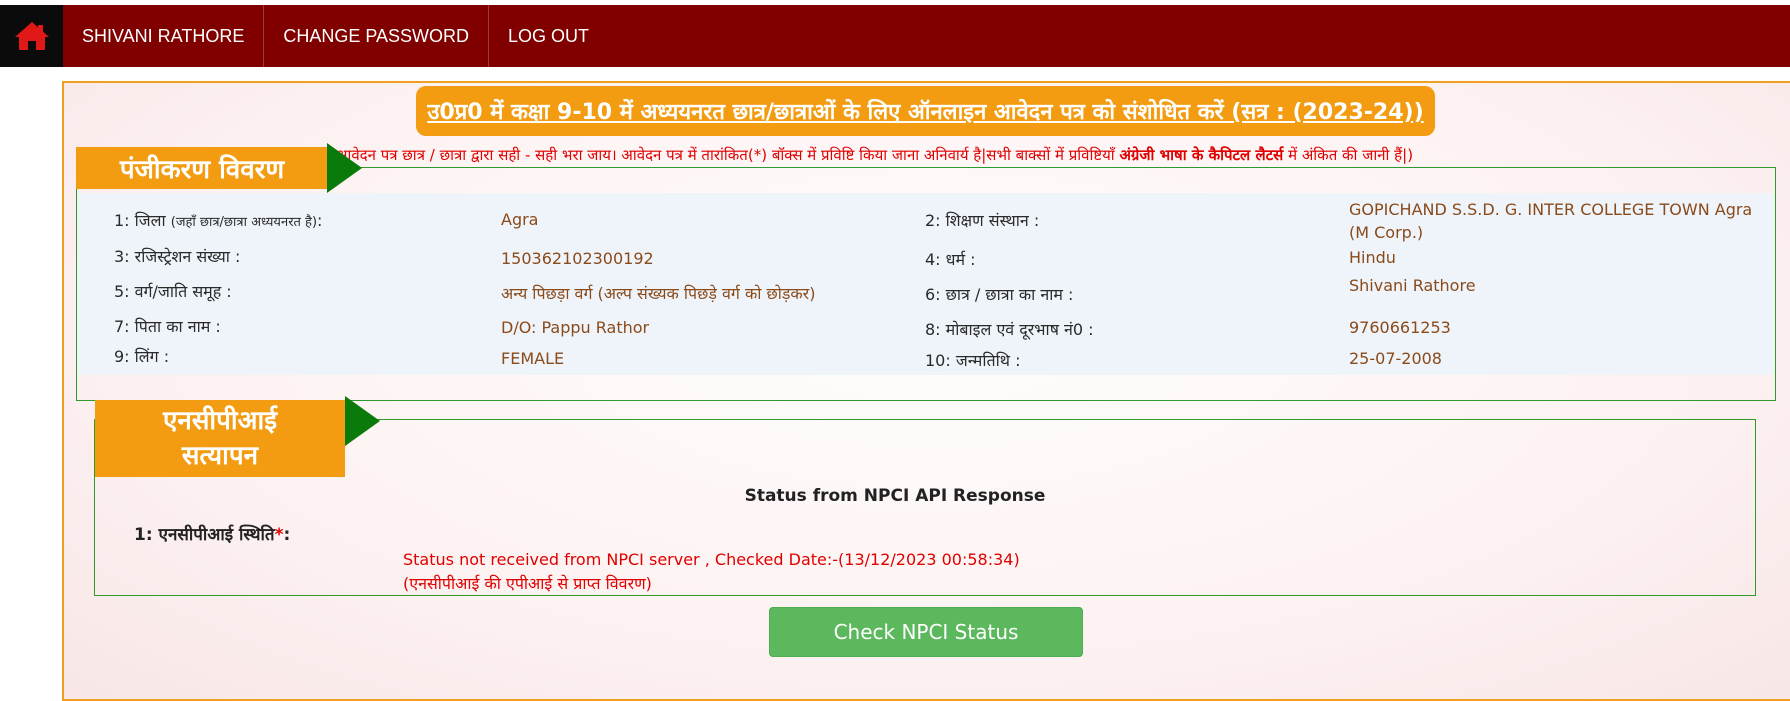 This screenshot has height=701, width=1790. I want to click on gender-value: FEMALE, so click(533, 358).